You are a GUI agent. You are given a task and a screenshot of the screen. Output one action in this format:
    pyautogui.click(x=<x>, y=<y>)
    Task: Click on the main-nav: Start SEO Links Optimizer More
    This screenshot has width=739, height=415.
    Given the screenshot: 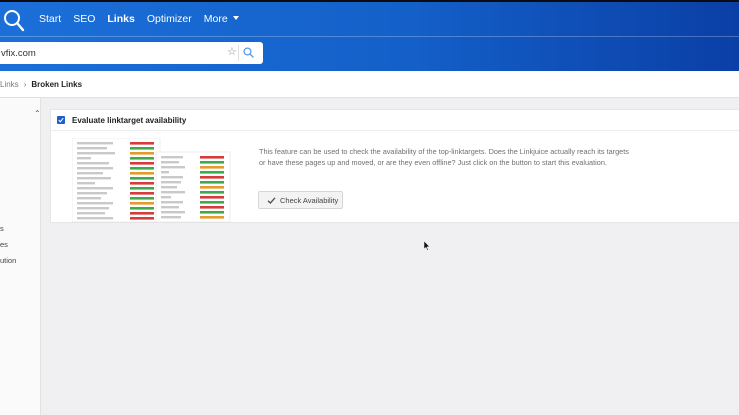 What is the action you would take?
    pyautogui.click(x=145, y=19)
    